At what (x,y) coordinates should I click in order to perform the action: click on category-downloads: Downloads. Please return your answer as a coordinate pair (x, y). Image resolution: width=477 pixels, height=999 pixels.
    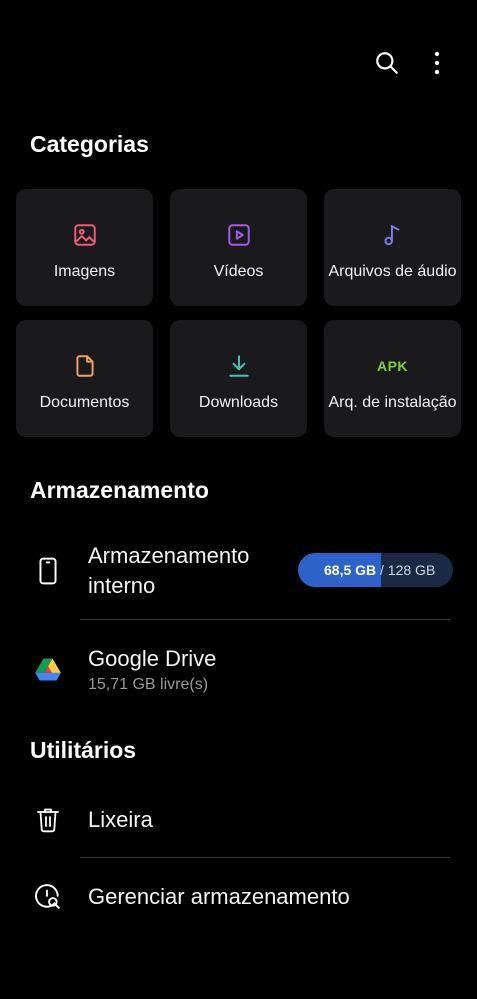
    Looking at the image, I should click on (238, 378).